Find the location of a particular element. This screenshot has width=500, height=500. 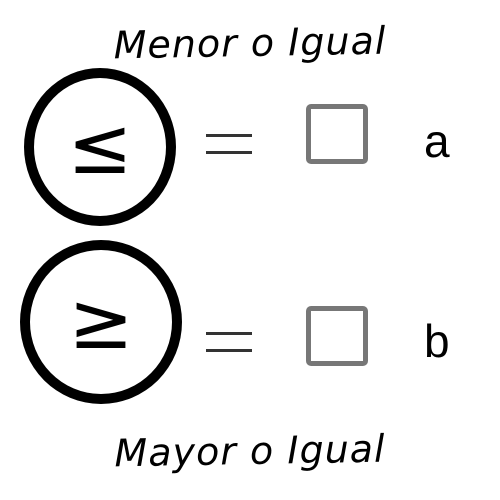

caption-bottom: Mayor o Igual is located at coordinates (250, 451).